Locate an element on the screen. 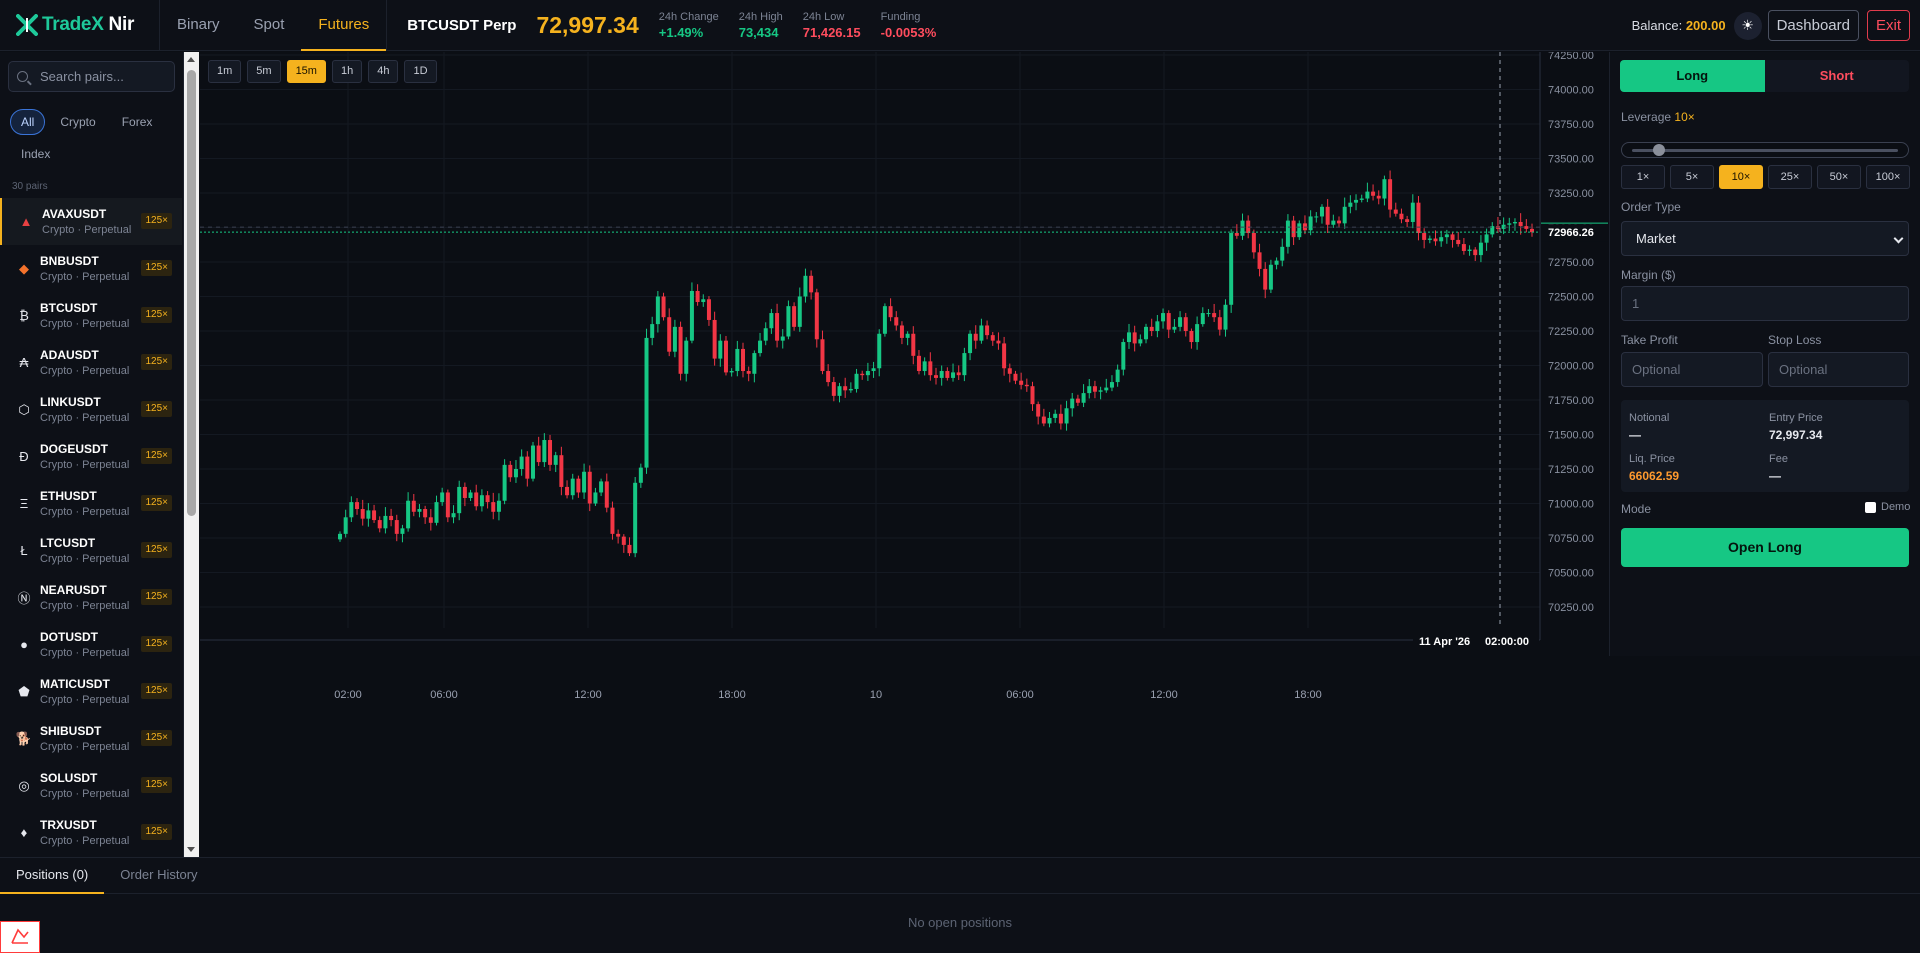 The height and width of the screenshot is (953, 1920). pair-item-btcusdt: ₿ BTCUSDT Crypto · Perpetual 125× is located at coordinates (91, 315).